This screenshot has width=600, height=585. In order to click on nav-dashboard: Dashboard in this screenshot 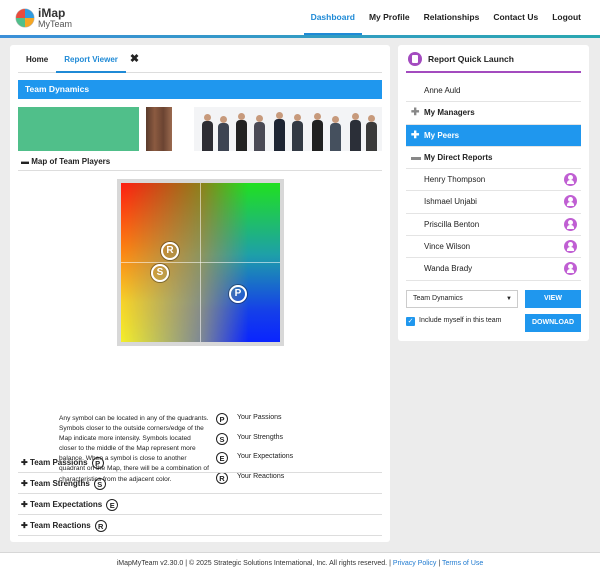, I will do `click(332, 17)`.